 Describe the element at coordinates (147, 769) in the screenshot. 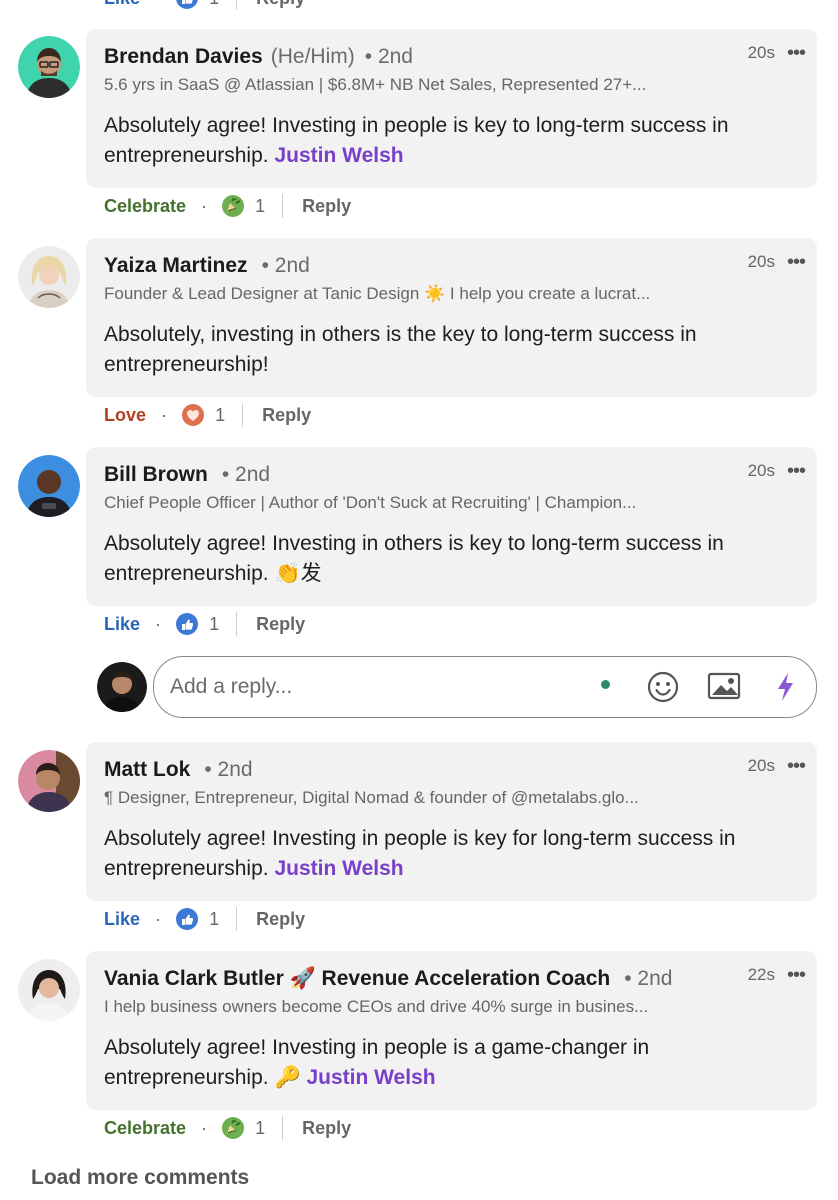

I see `commenter-name: Matt Lok` at that location.